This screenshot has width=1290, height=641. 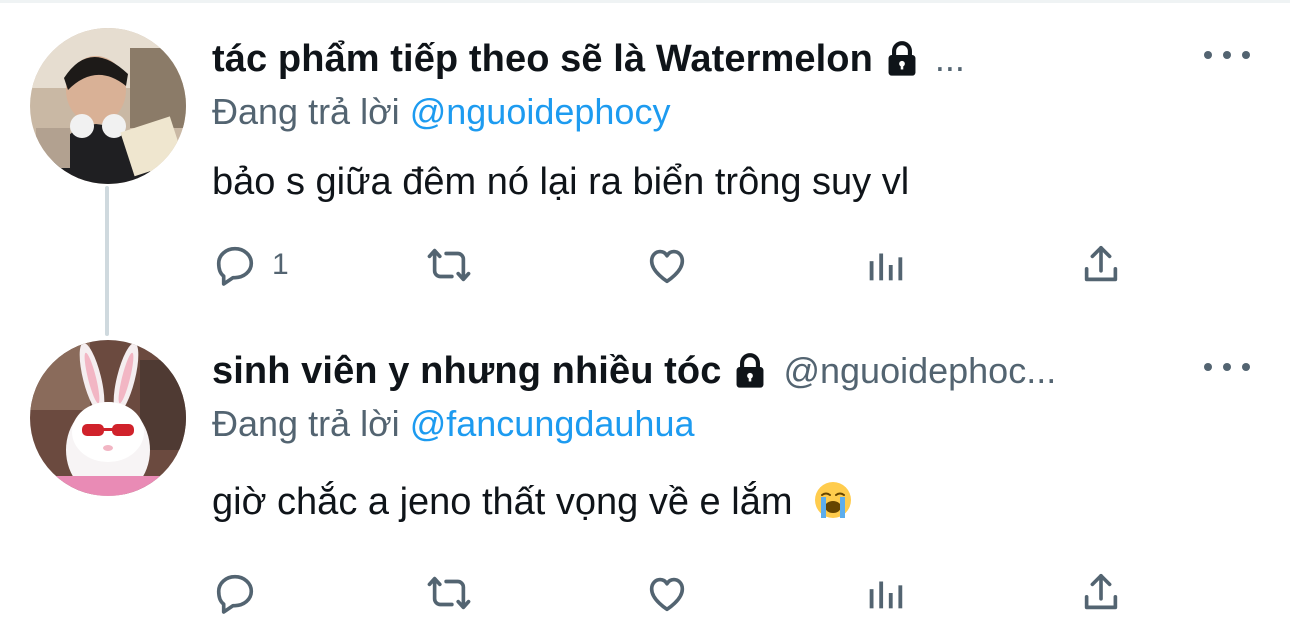 I want to click on tweet-actions: 1, so click(x=672, y=265).